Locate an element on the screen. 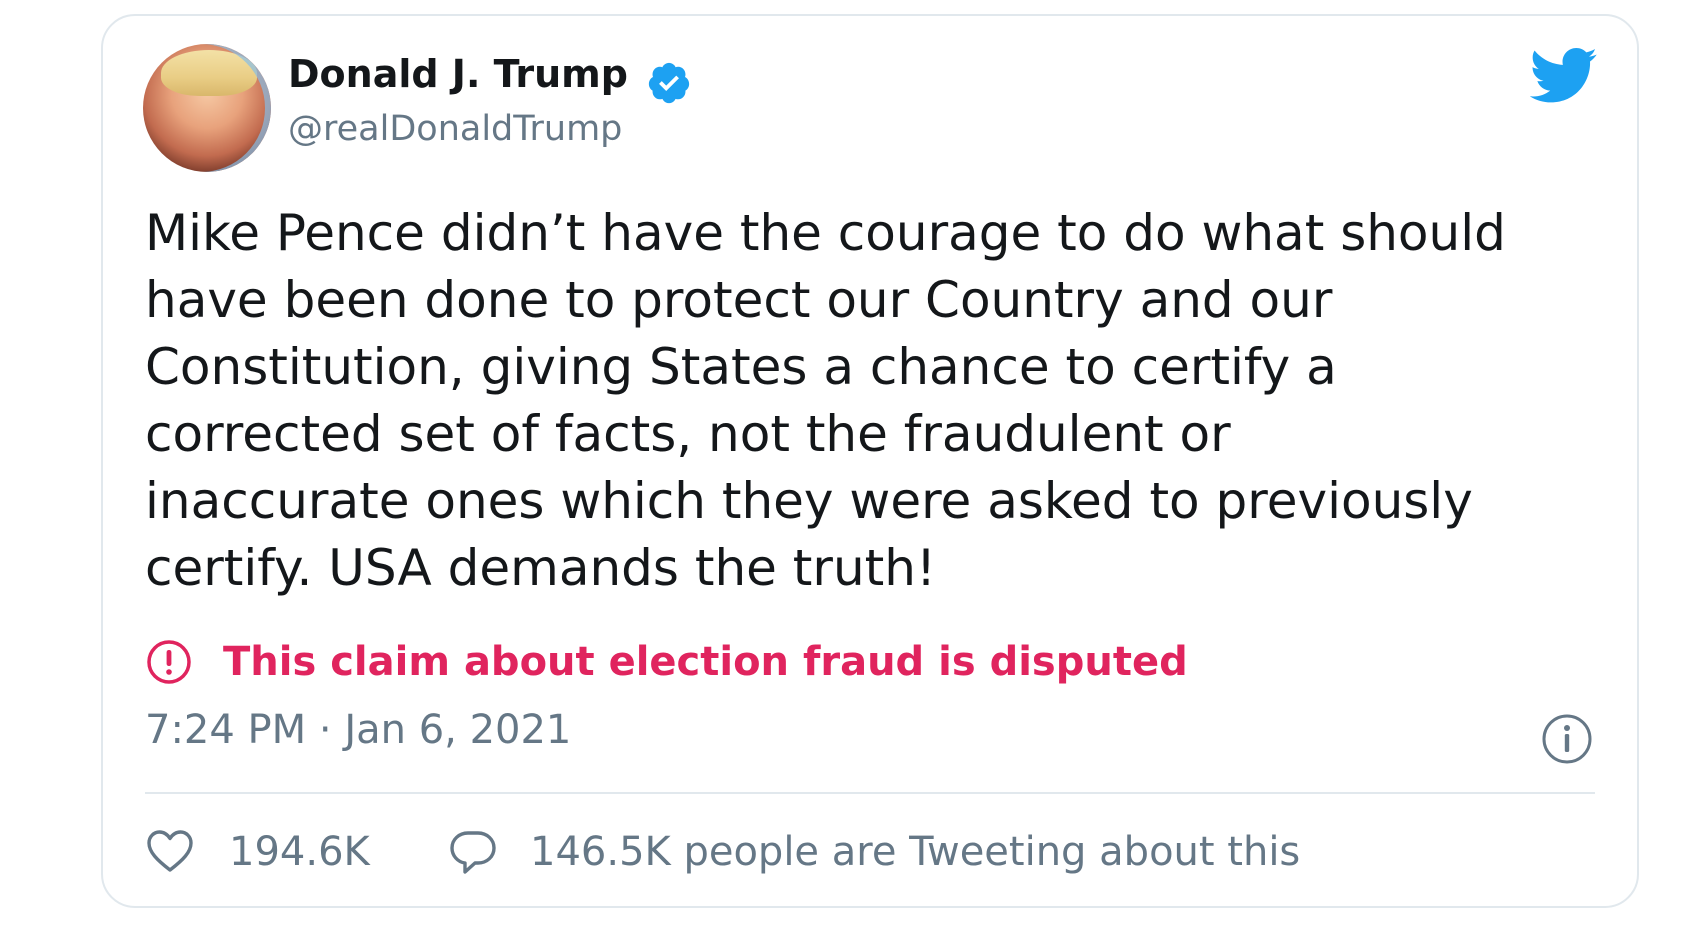 The height and width of the screenshot is (934, 1694). tweet-timestamp: 7:24 PM · Jan 6, 2021 is located at coordinates (358, 730).